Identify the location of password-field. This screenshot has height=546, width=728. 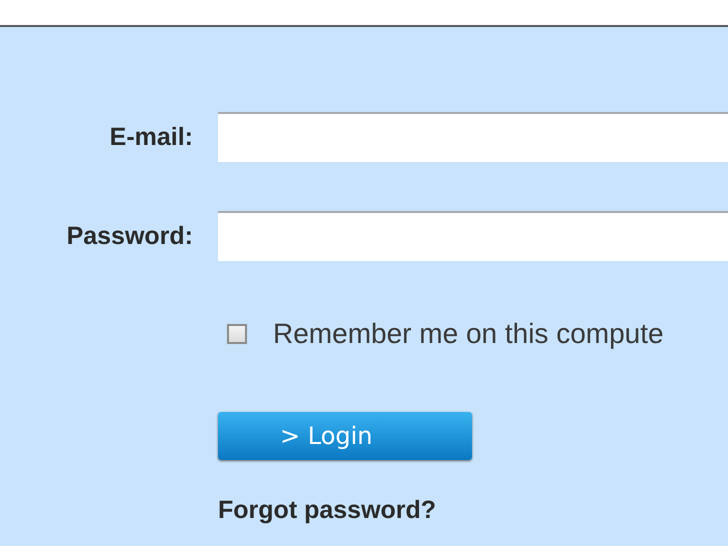
(473, 236).